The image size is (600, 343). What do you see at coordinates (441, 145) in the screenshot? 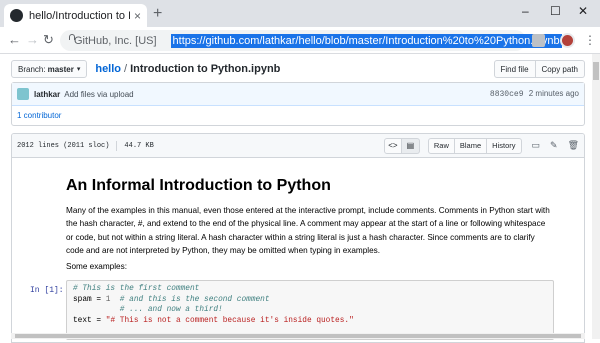
I see `raw-button: Raw` at bounding box center [441, 145].